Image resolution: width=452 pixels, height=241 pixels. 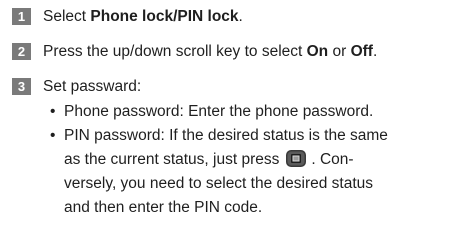 What do you see at coordinates (332, 159) in the screenshot?
I see `pin-password-line-2b: . Con-` at bounding box center [332, 159].